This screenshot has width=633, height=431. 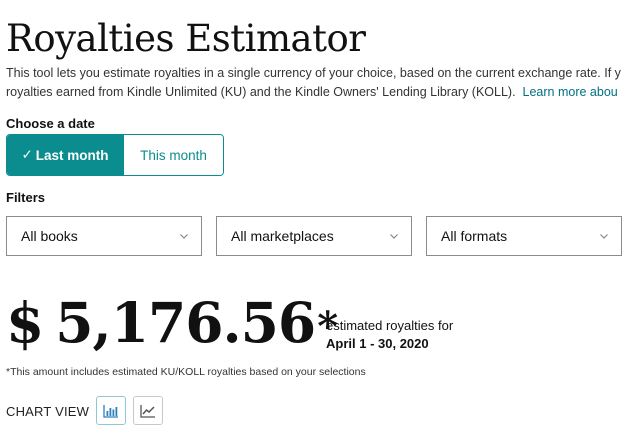 I want to click on estimated-royalties-amount: $5,176.56*, so click(x=172, y=323).